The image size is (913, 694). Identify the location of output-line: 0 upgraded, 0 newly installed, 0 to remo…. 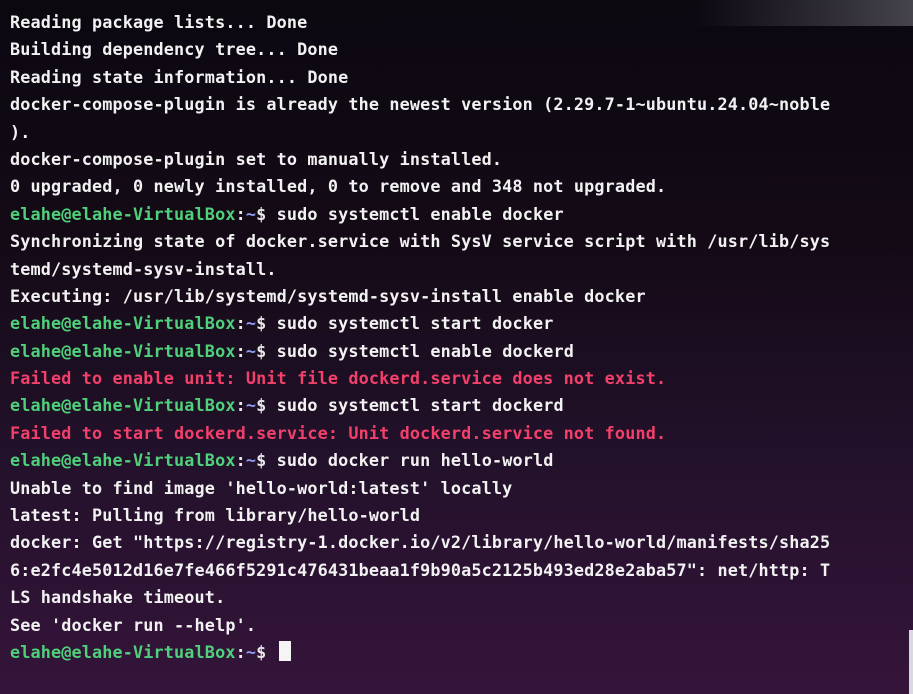
(461, 186).